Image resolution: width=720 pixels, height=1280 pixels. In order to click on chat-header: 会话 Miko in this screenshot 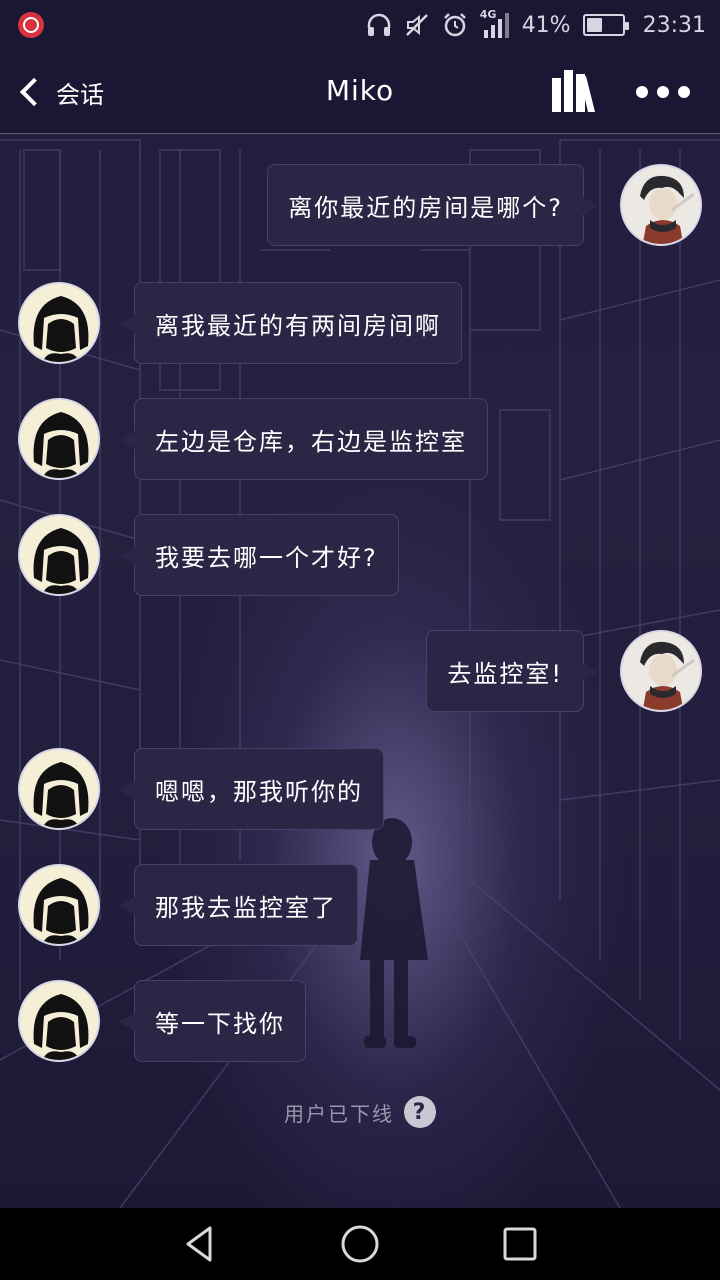, I will do `click(360, 92)`.